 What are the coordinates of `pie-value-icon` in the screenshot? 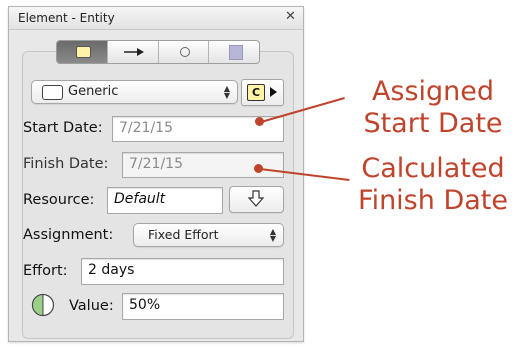 It's located at (43, 305).